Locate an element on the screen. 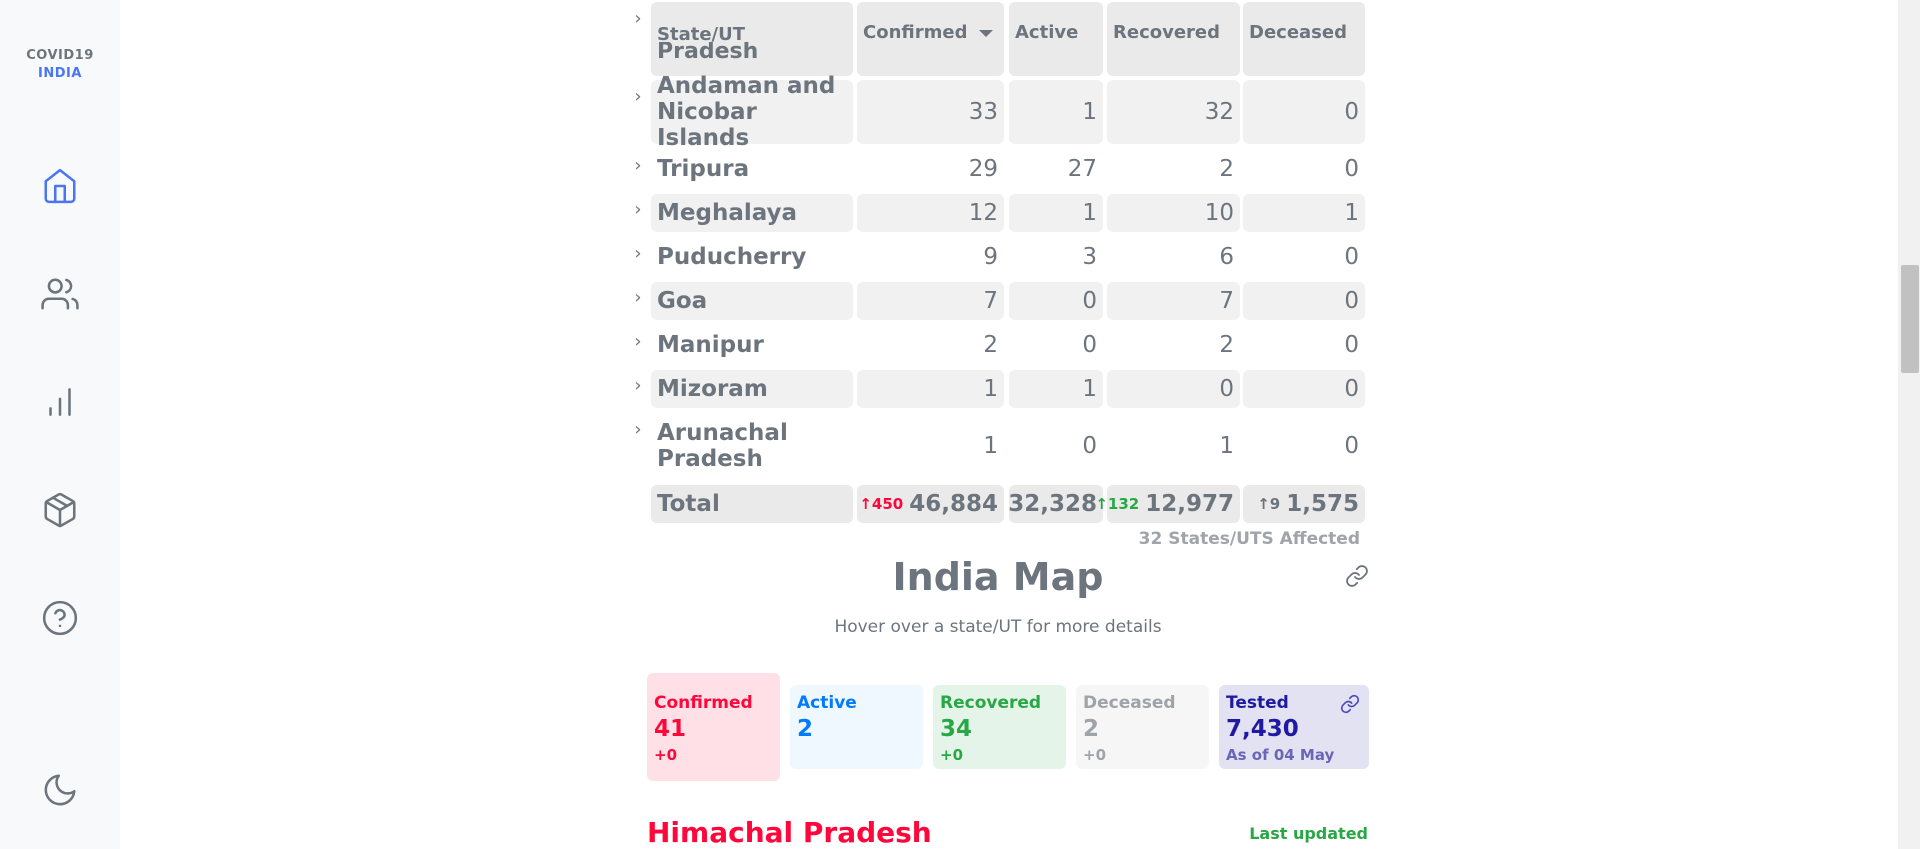 This screenshot has height=849, width=1920. total-recovered: ↑132 12,977 is located at coordinates (1167, 504).